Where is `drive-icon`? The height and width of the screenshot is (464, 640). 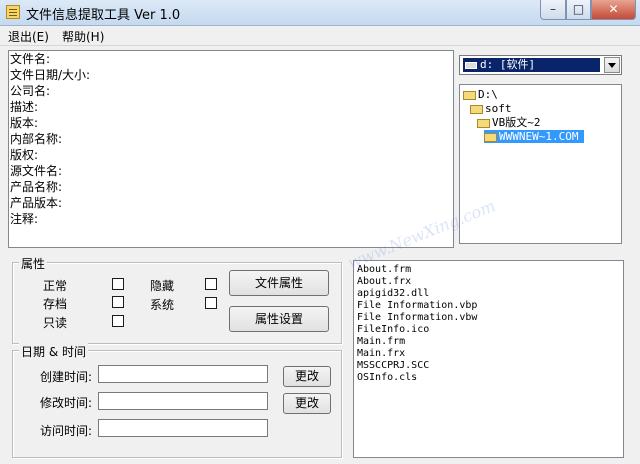
drive-icon is located at coordinates (471, 65).